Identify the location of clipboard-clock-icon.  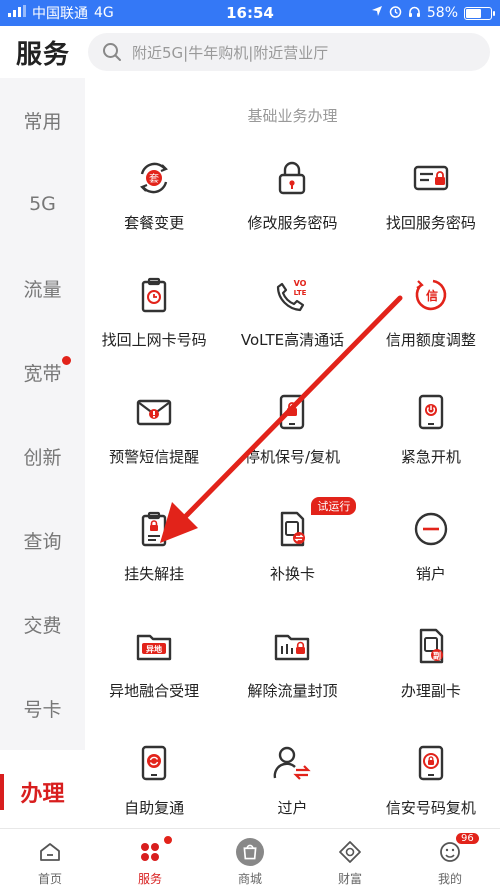
(154, 295).